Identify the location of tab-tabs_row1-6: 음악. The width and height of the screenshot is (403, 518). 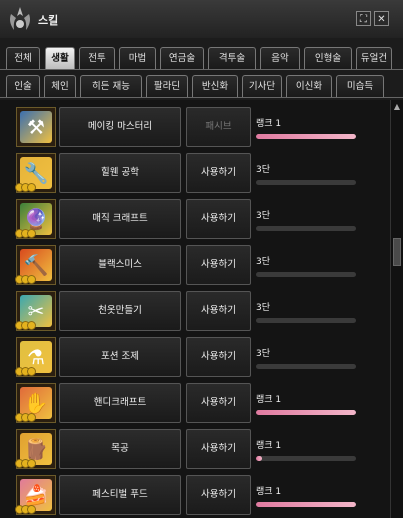
(280, 58).